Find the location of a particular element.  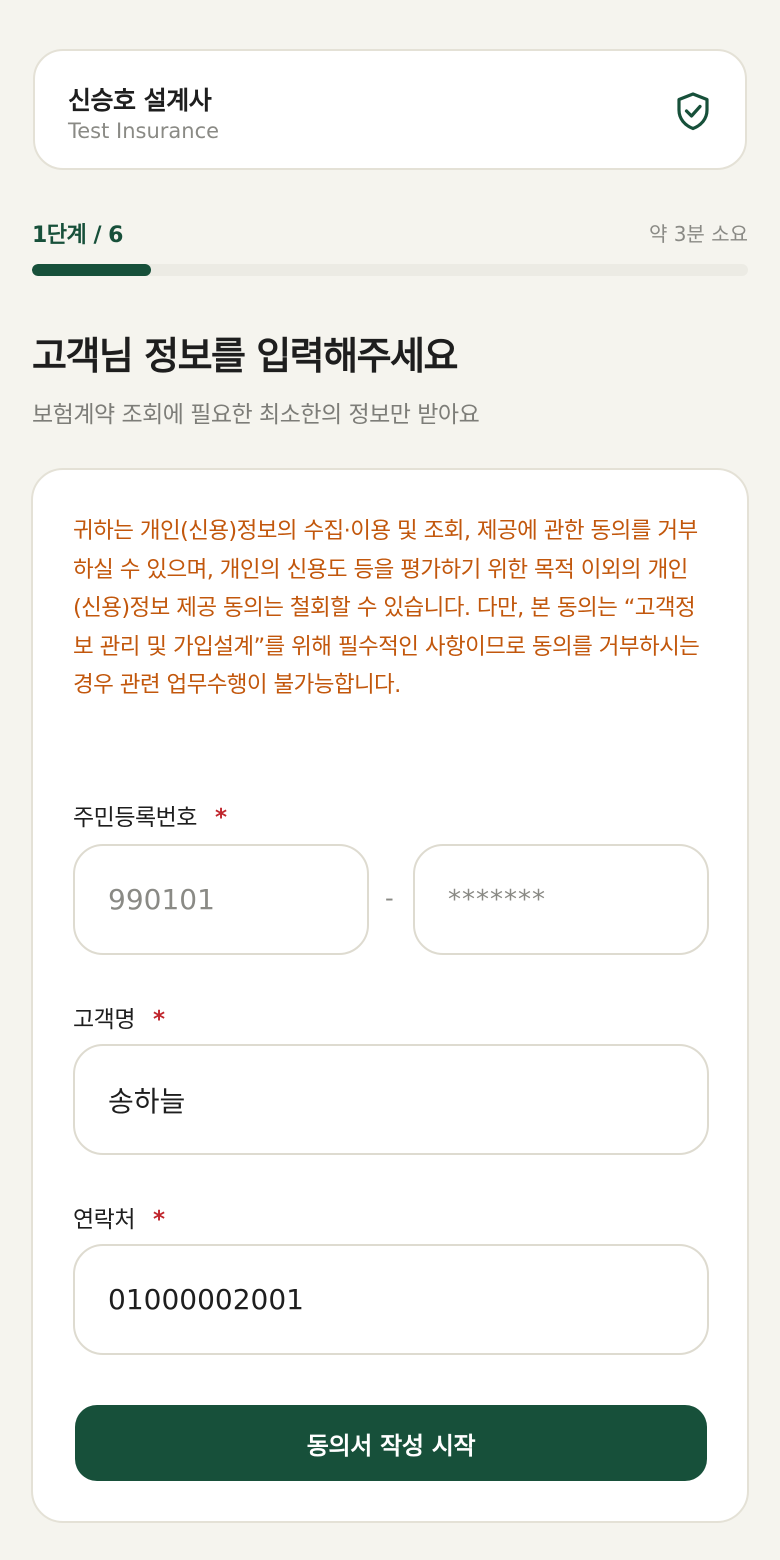

progress-bar is located at coordinates (390, 270).